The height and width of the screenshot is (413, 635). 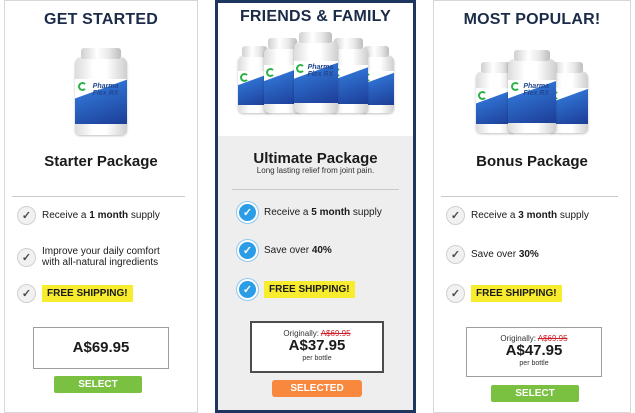 What do you see at coordinates (101, 161) in the screenshot?
I see `package-name: Starter Package` at bounding box center [101, 161].